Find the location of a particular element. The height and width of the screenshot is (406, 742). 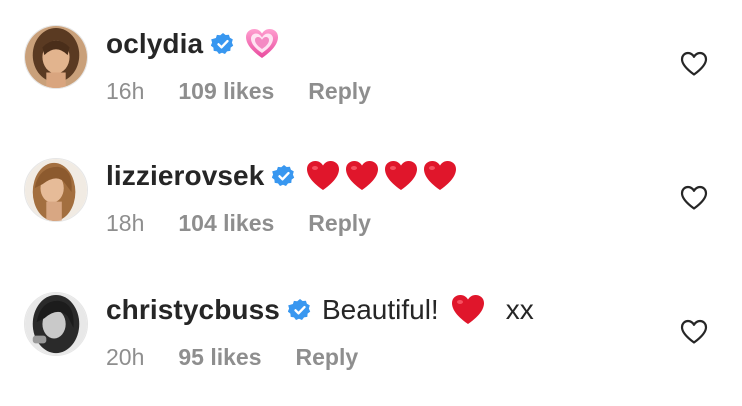

sparkling-heart-icon is located at coordinates (262, 44).